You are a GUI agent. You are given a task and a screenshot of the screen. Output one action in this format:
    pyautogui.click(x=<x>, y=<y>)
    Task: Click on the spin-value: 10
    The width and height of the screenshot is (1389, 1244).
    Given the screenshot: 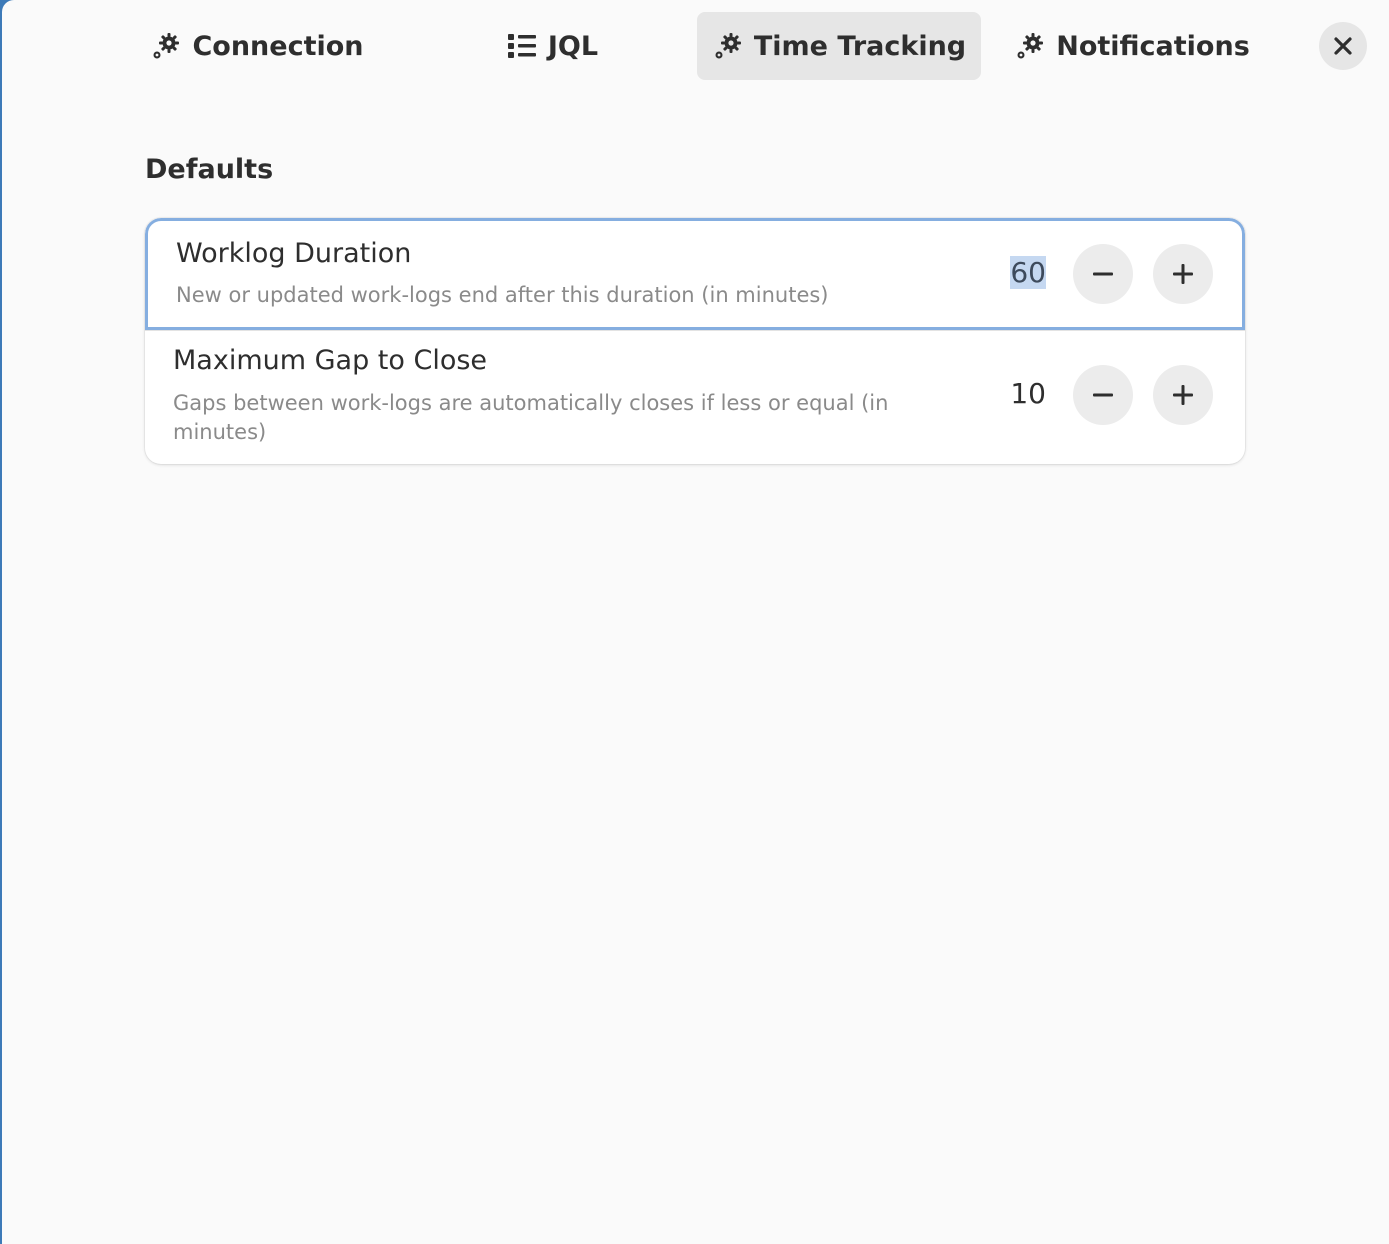 What is the action you would take?
    pyautogui.click(x=1028, y=393)
    